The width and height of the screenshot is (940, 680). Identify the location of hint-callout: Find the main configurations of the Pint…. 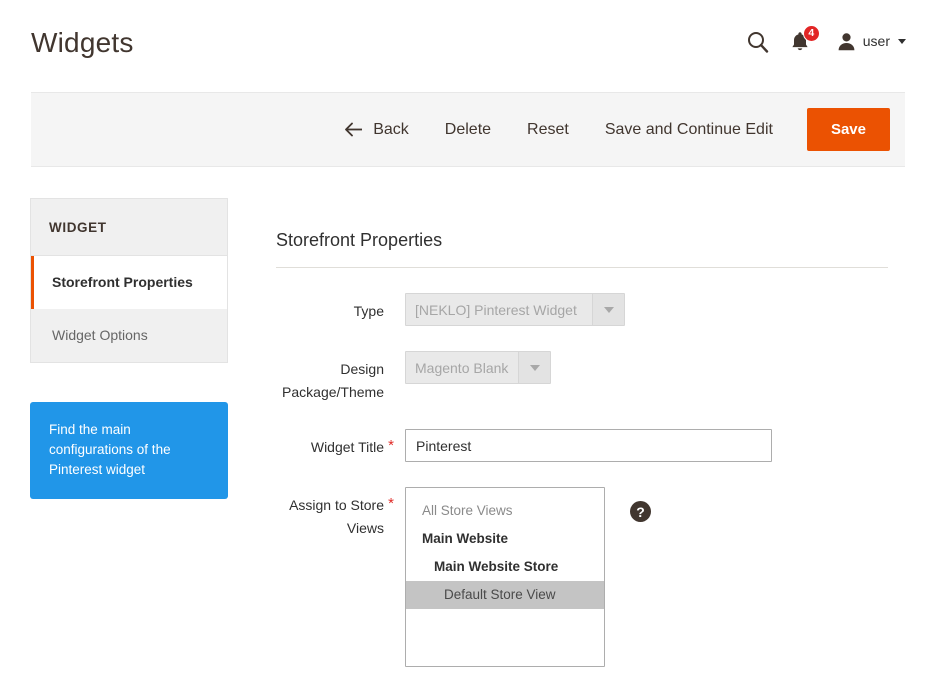
(129, 450).